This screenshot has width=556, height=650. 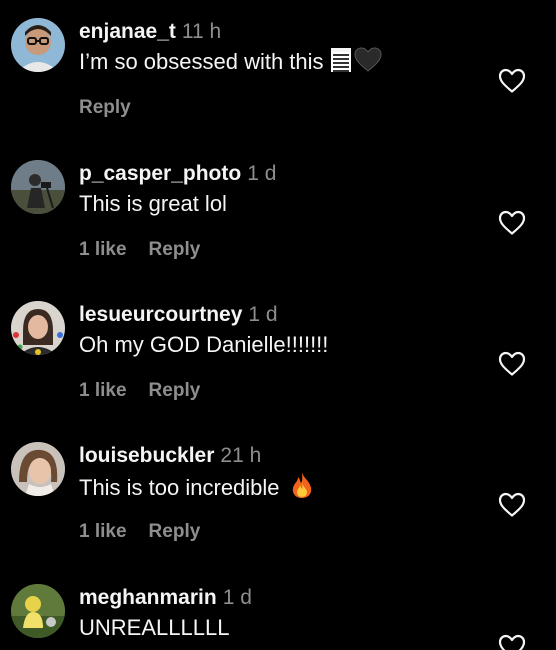 I want to click on comment-body: I’m so obsessed with this, so click(x=201, y=61).